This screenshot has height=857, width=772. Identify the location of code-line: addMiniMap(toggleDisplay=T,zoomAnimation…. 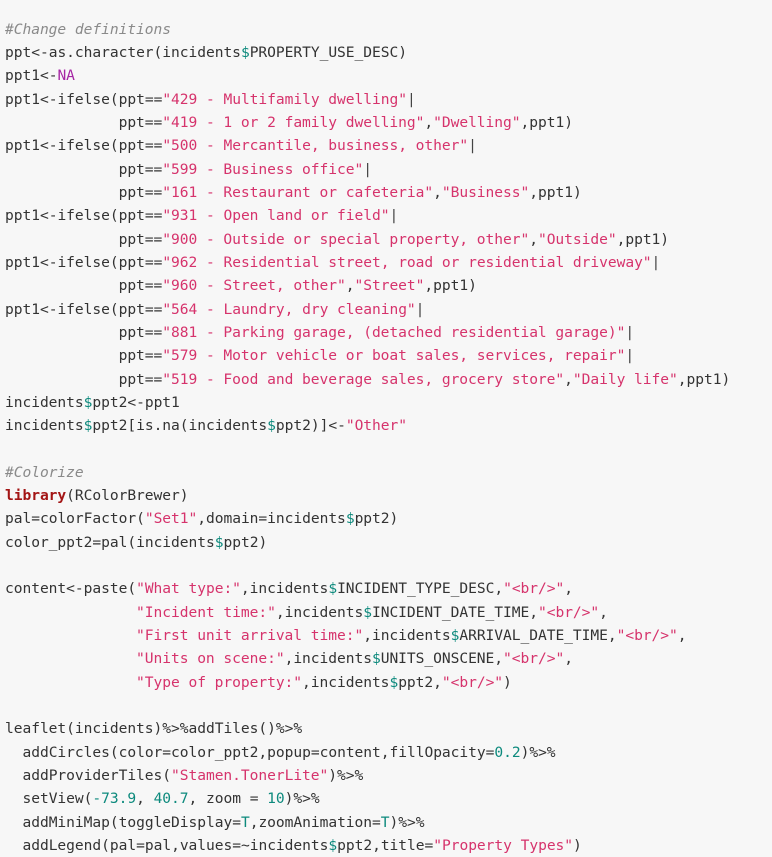
(223, 822).